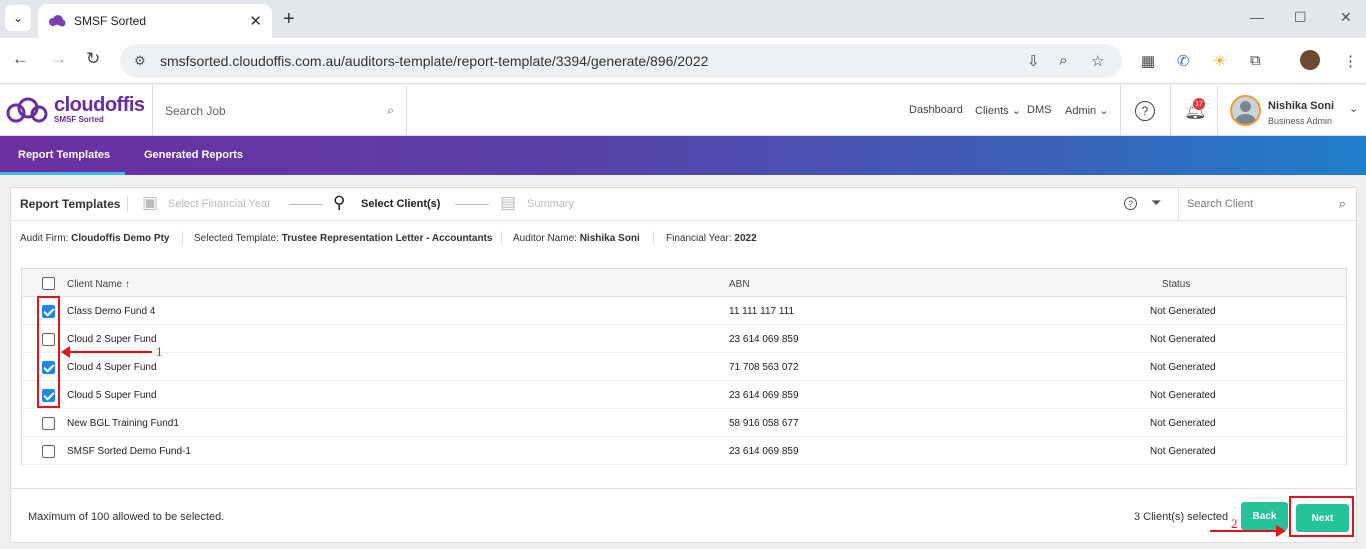  I want to click on client-name: SMSF Sorted Demo Fund-1, so click(129, 451).